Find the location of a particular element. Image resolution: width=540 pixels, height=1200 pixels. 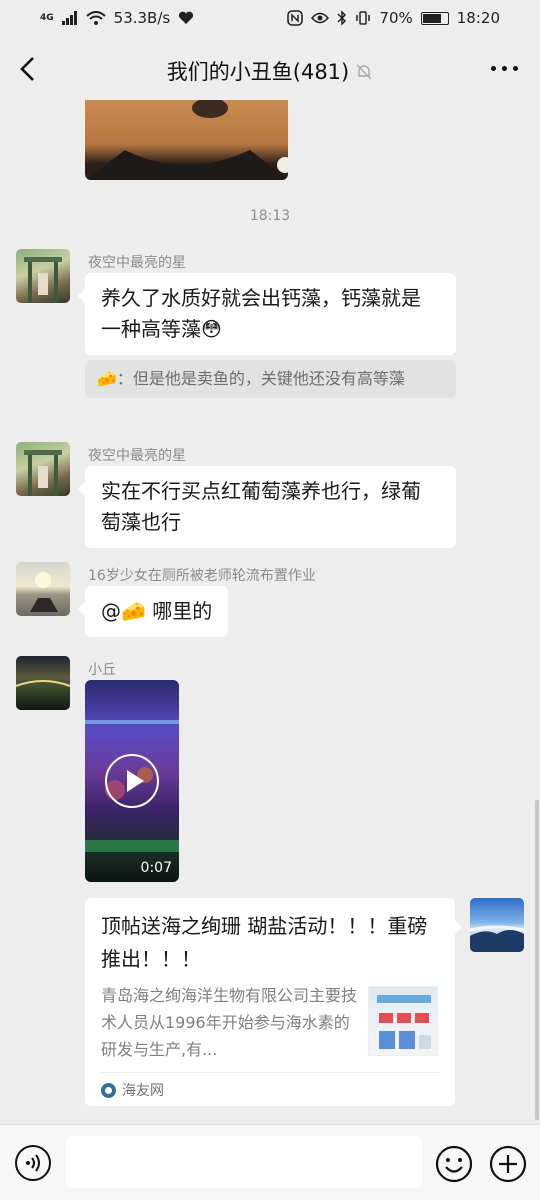

bluetooth-icon is located at coordinates (342, 18).